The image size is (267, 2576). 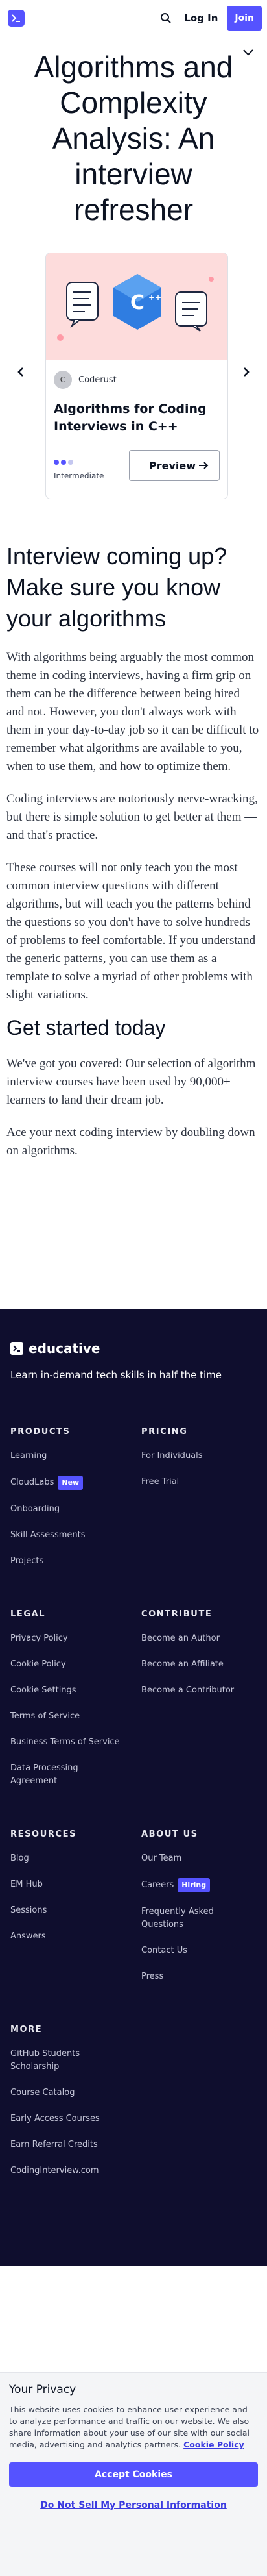 I want to click on footer-logo-icon, so click(x=16, y=1348).